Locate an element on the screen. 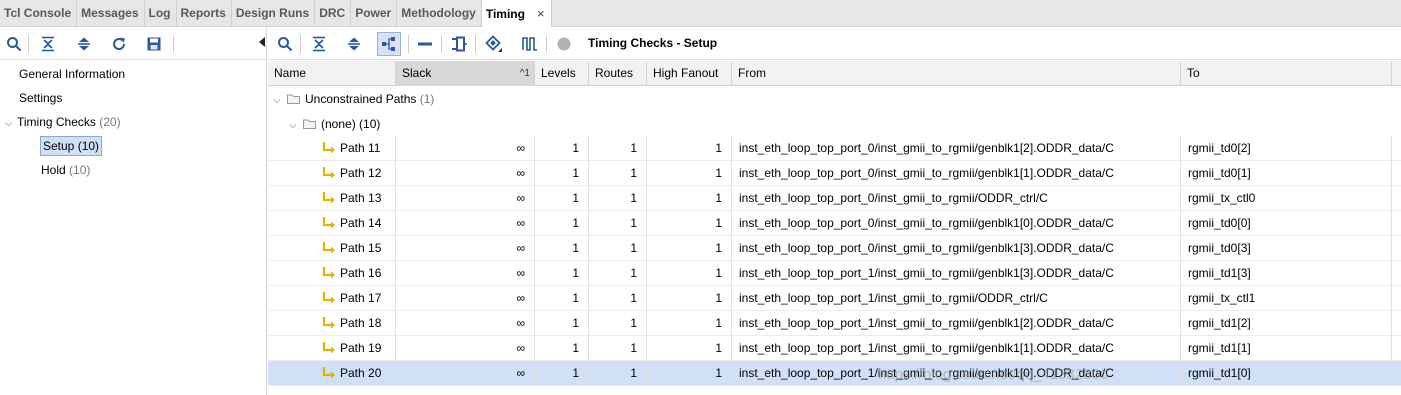 This screenshot has width=1401, height=395. column-header-to: To is located at coordinates (1286, 73).